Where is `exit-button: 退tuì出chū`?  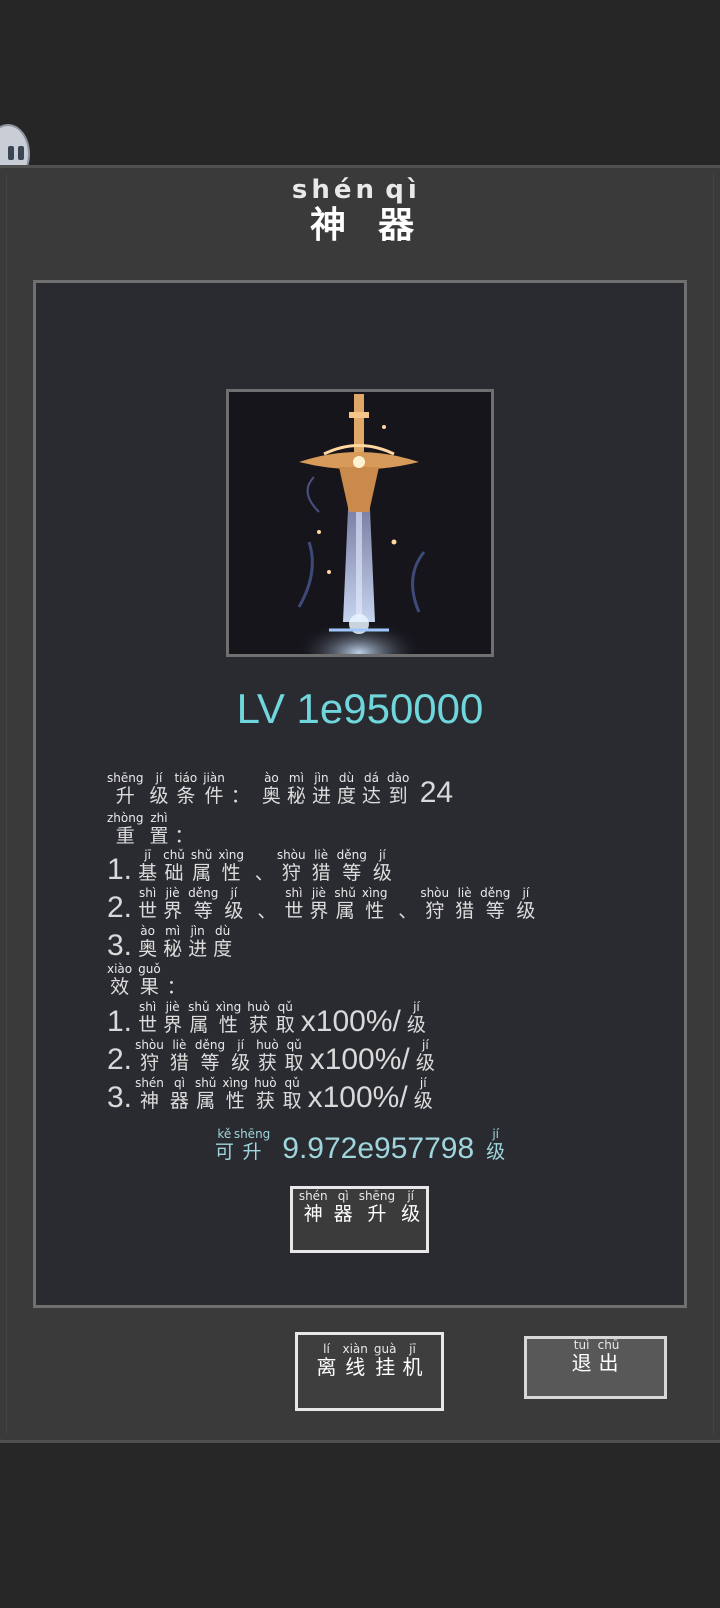 exit-button: 退tuì出chū is located at coordinates (595, 1367).